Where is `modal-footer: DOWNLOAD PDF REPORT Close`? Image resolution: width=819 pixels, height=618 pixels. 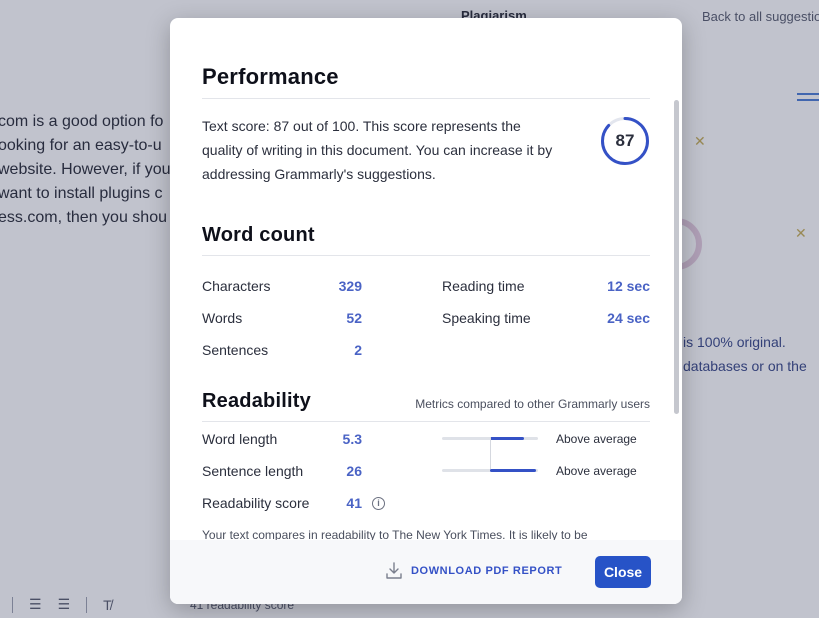 modal-footer: DOWNLOAD PDF REPORT Close is located at coordinates (426, 572).